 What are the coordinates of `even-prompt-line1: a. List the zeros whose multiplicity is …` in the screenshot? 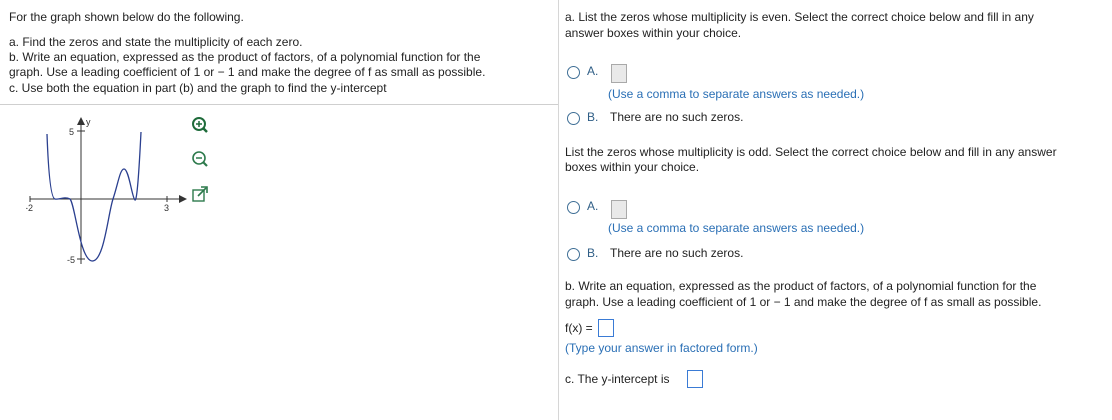 It's located at (799, 17).